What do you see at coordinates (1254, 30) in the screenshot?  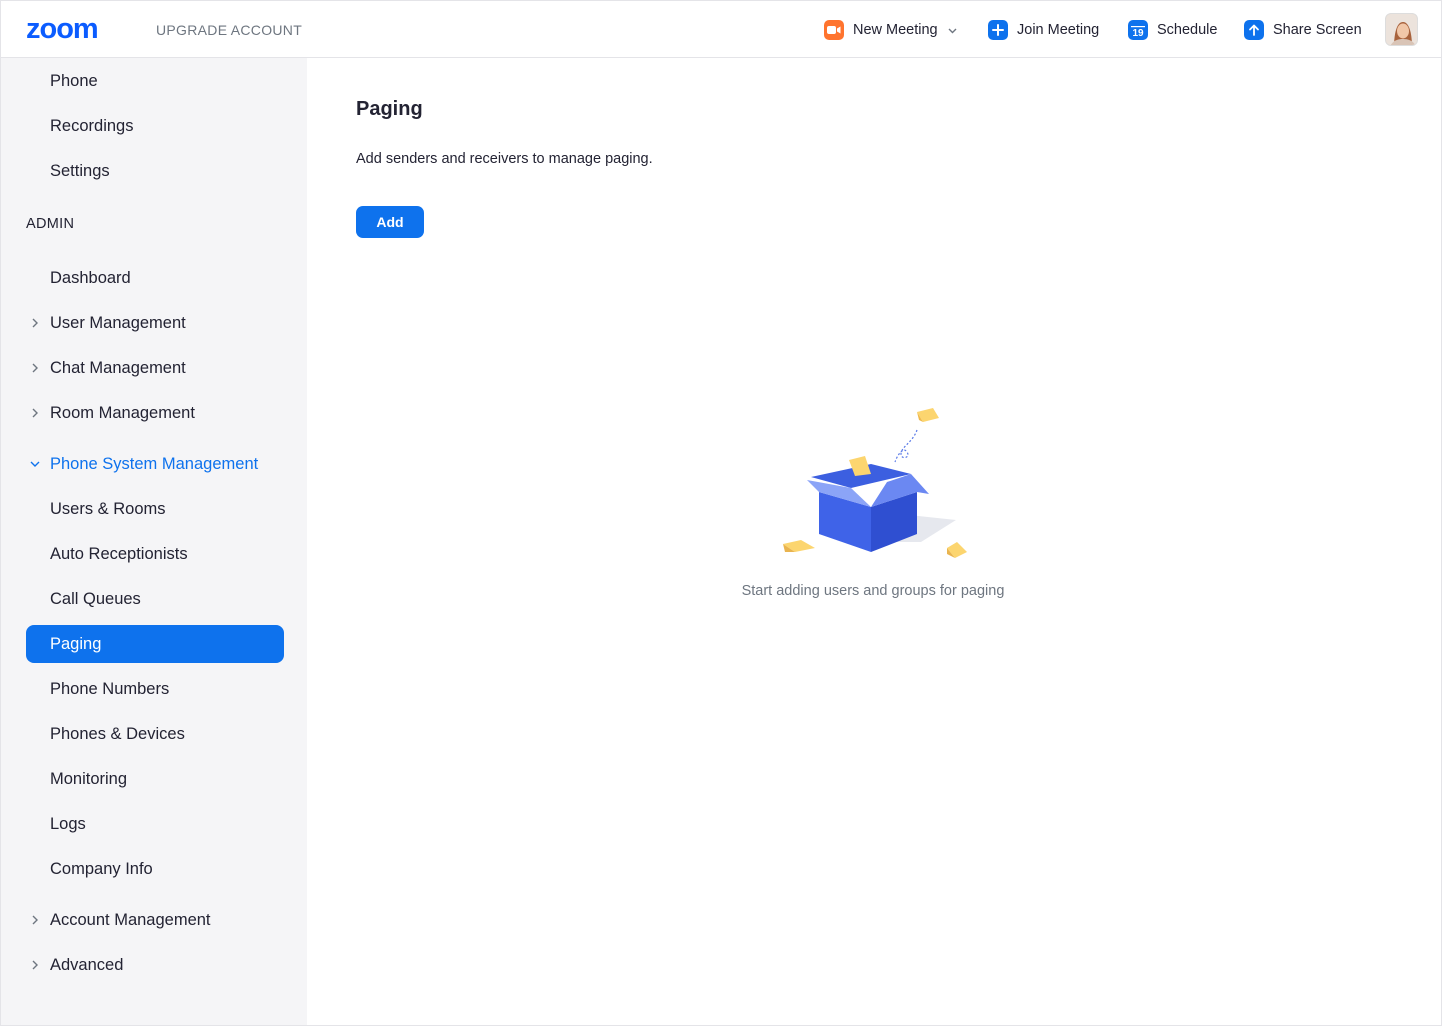 I see `arrow-up-icon` at bounding box center [1254, 30].